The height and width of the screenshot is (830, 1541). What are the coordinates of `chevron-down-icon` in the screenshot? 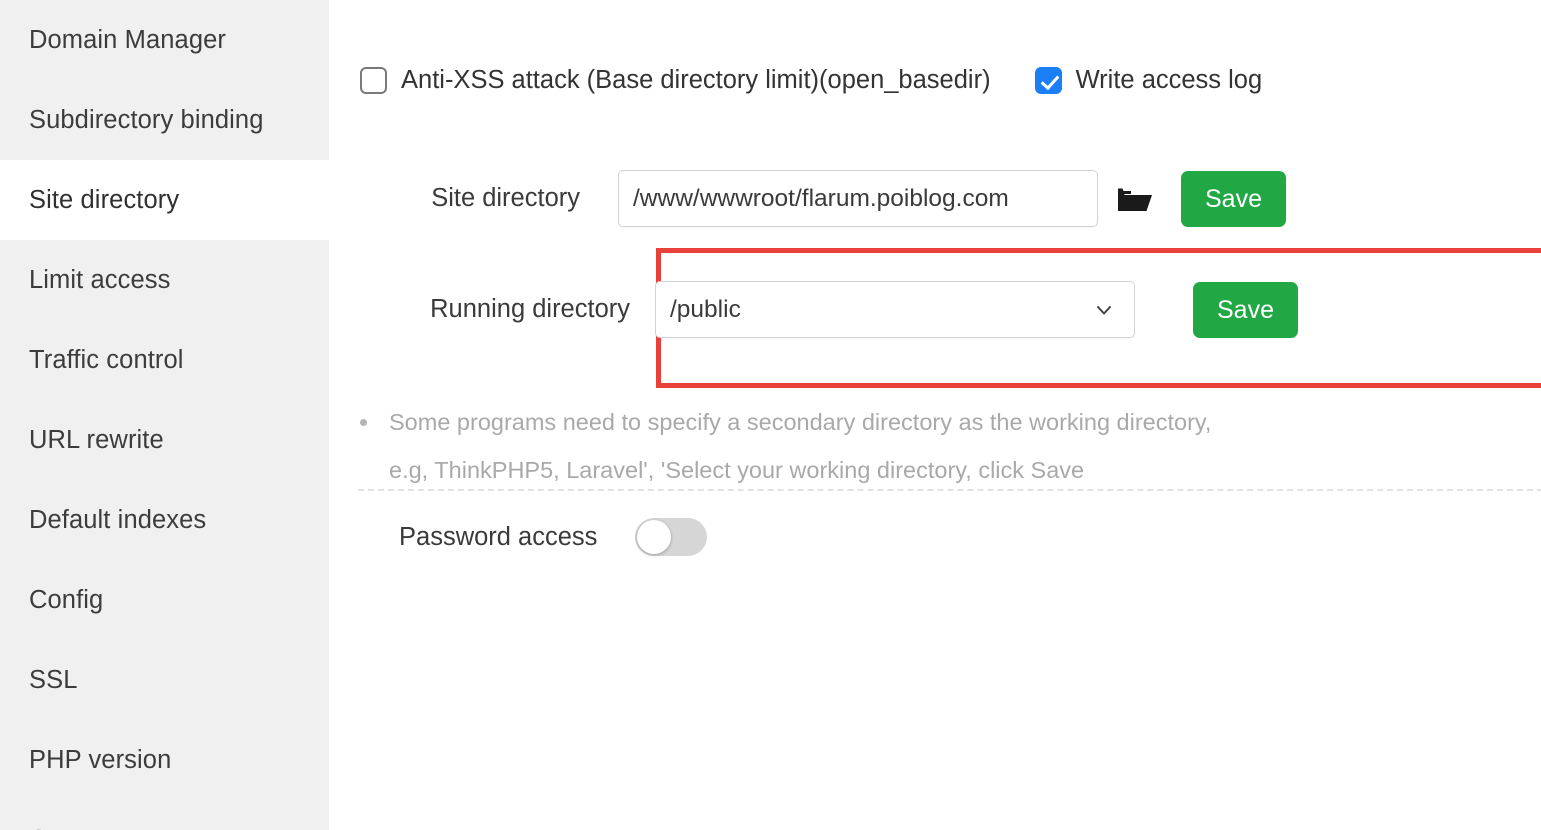 It's located at (1104, 310).